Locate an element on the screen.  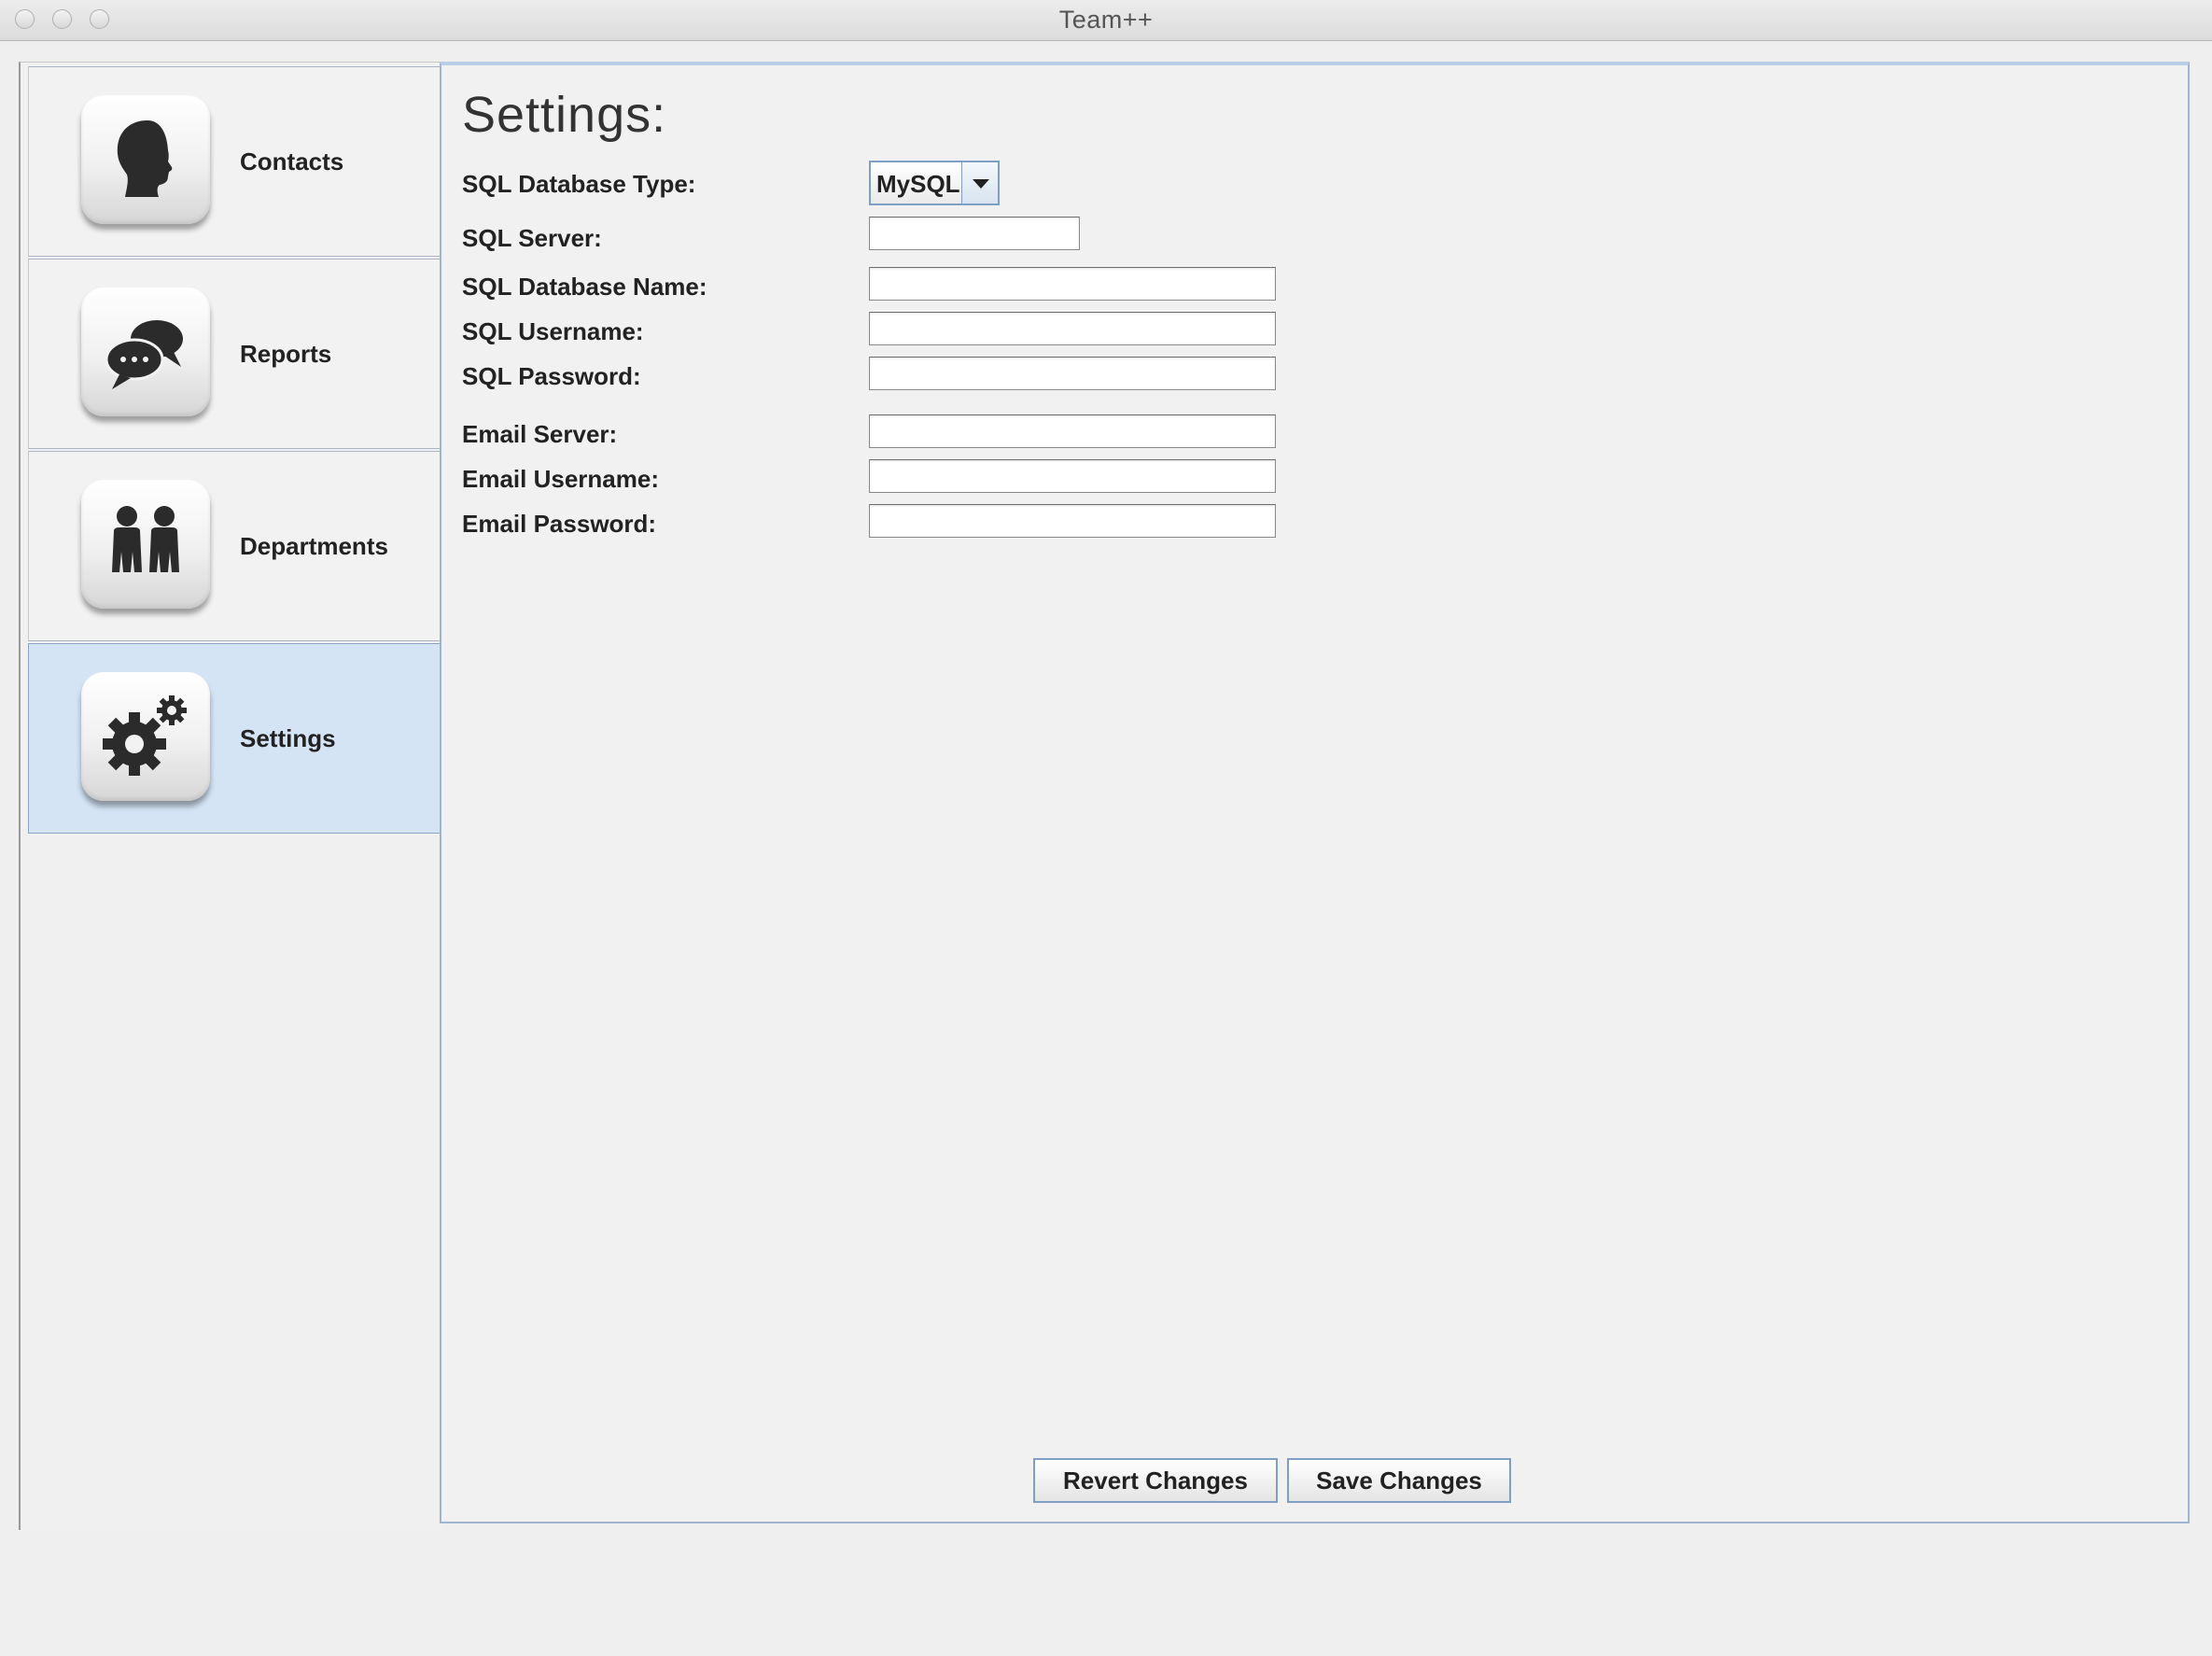
page-title: Settings: is located at coordinates (564, 115).